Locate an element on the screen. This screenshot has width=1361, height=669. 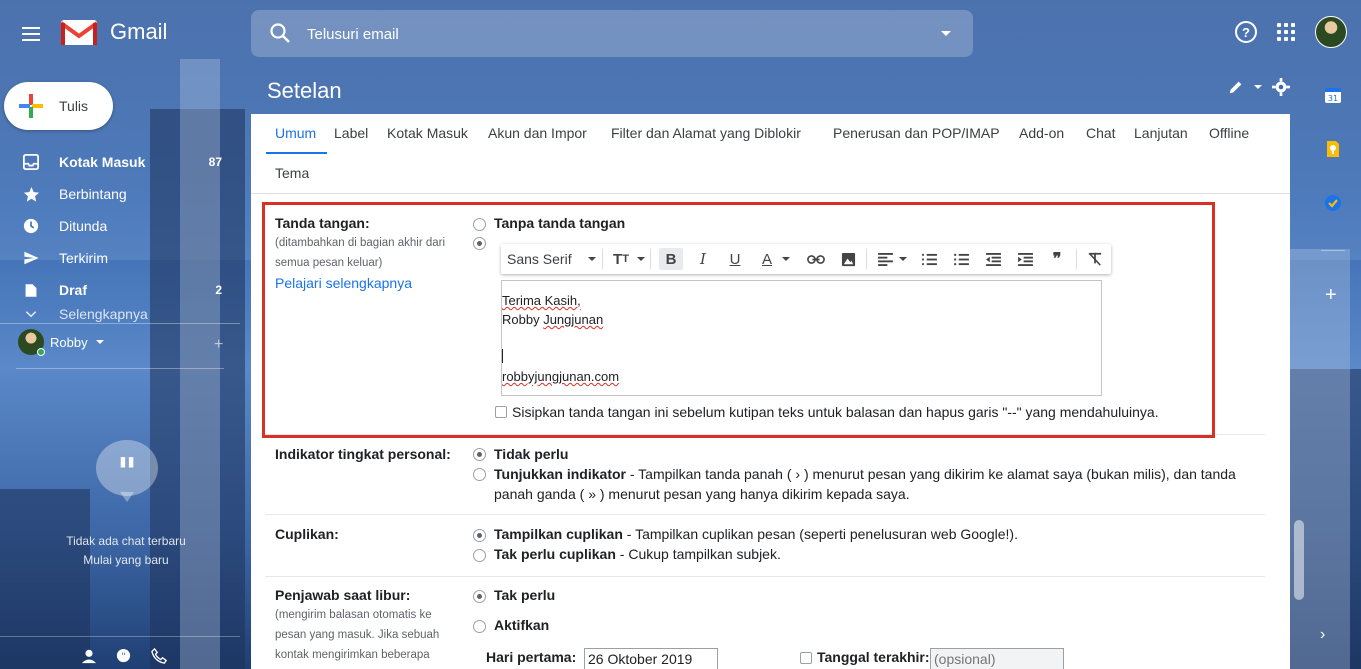
search-input is located at coordinates (607, 34).